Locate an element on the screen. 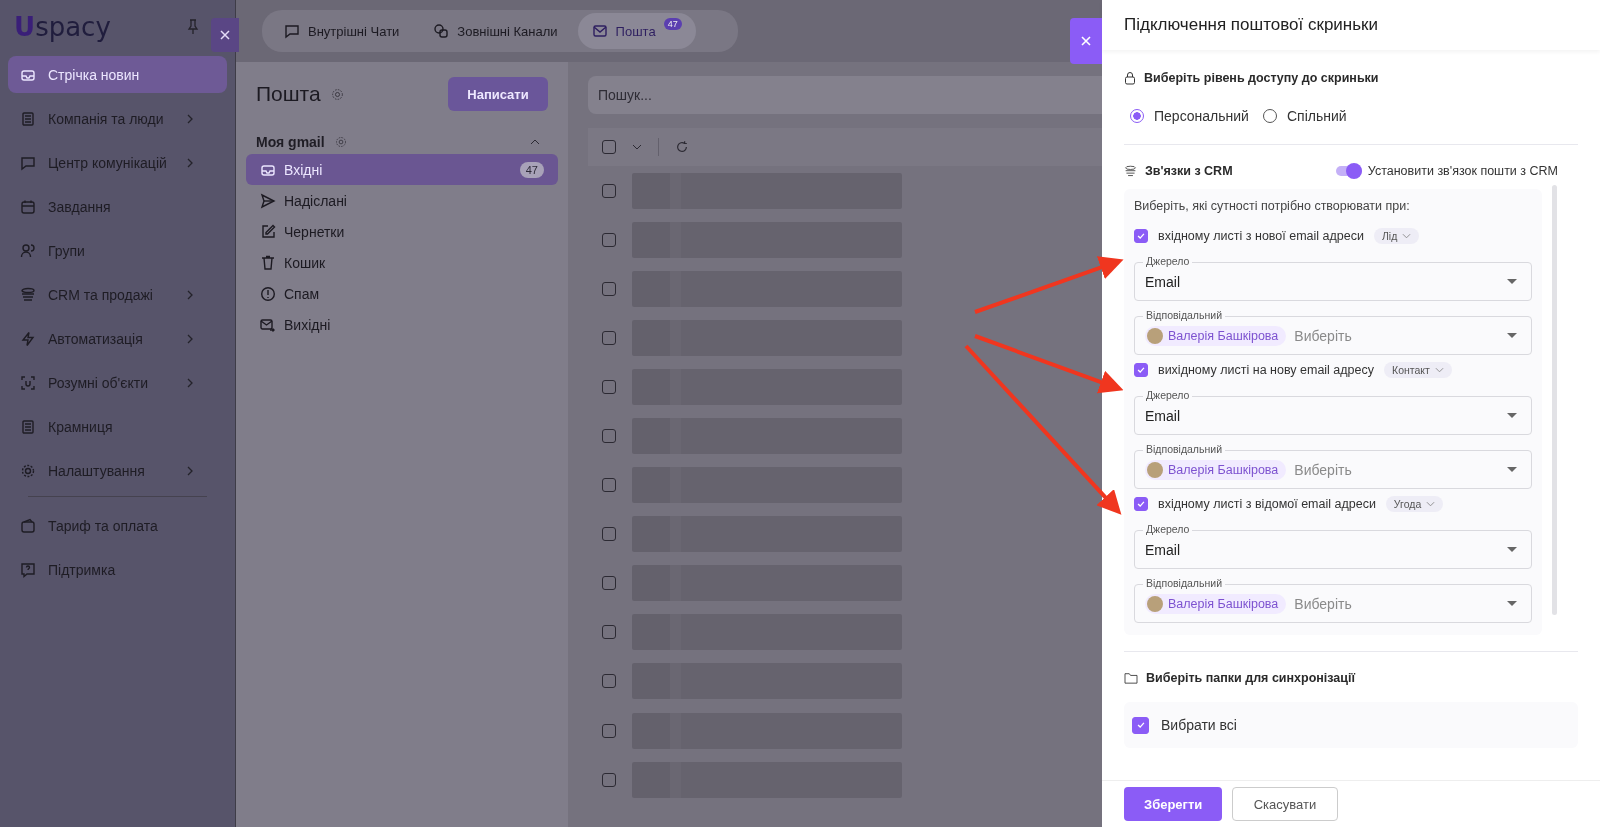 The width and height of the screenshot is (1600, 827). sidebar-item: Стрічка новин is located at coordinates (117, 74).